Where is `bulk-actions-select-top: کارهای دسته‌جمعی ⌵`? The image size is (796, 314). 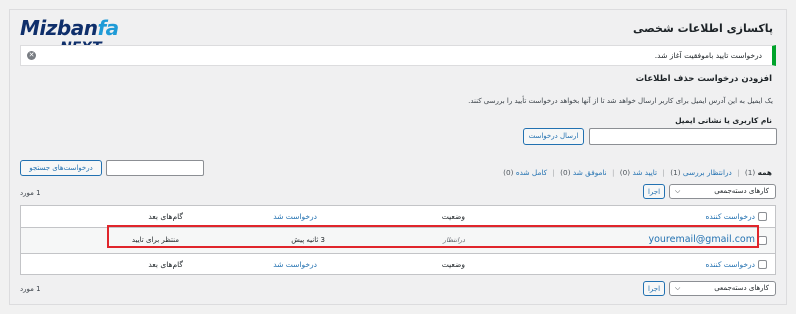 bulk-actions-select-top: کارهای دسته‌جمعی ⌵ is located at coordinates (722, 191).